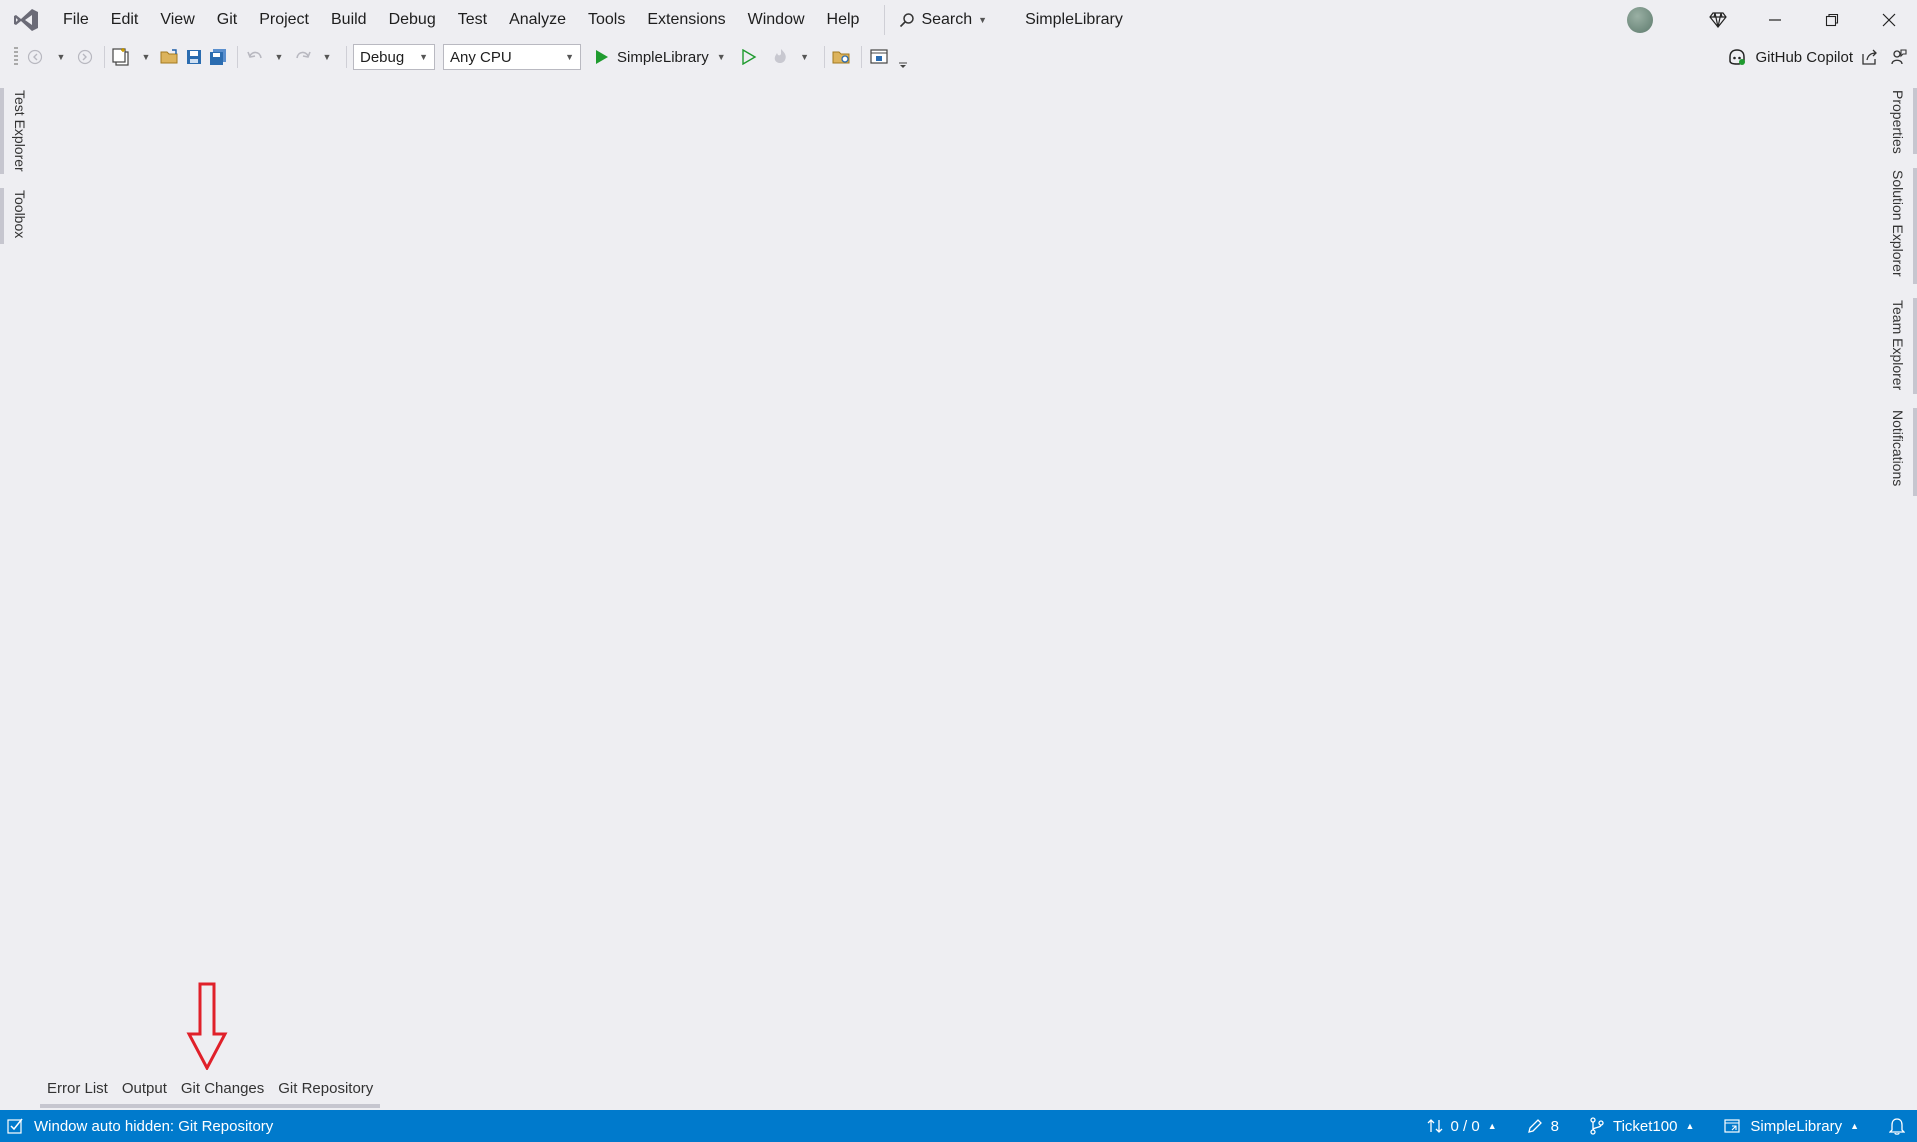  I want to click on menu-analyze: Analyze, so click(537, 20).